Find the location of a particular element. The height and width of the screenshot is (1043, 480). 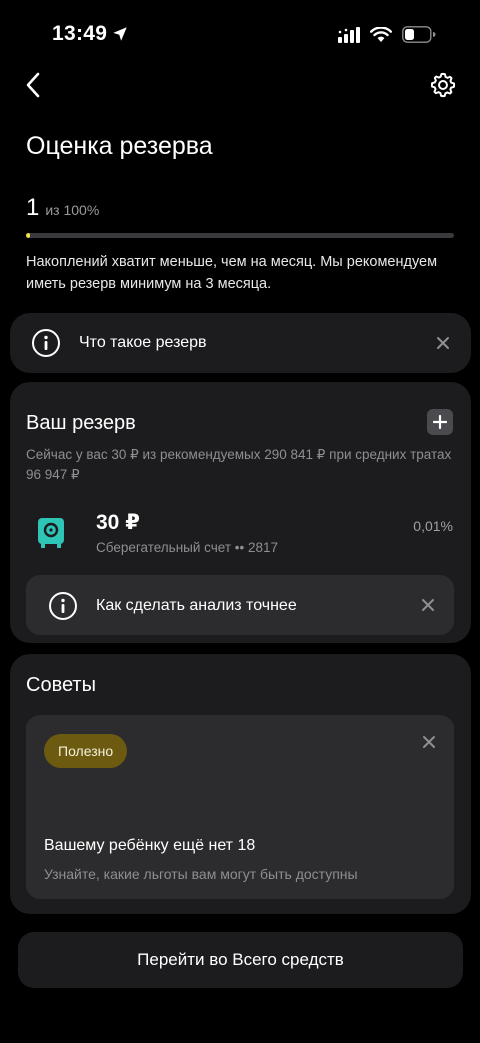

status-icons is located at coordinates (387, 34).